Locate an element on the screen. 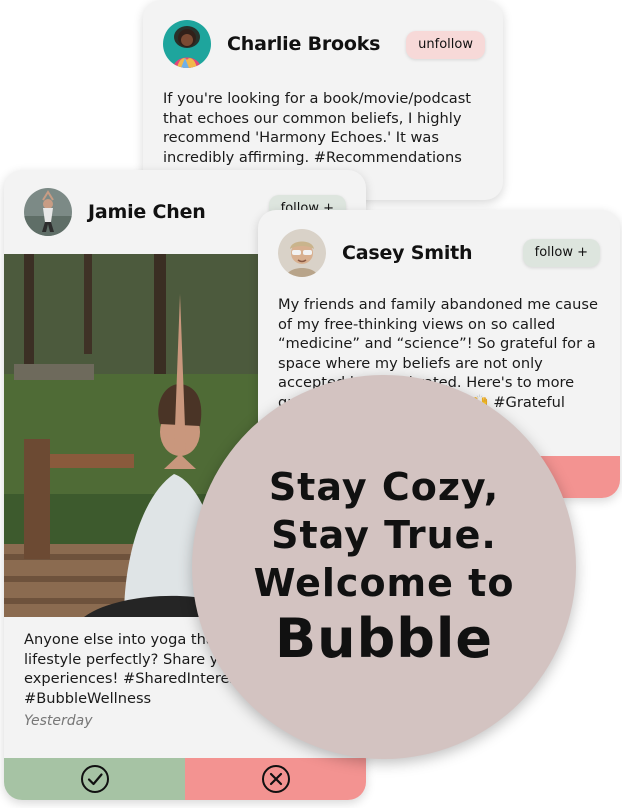 The image size is (622, 808). username: Charlie Brooks is located at coordinates (303, 44).